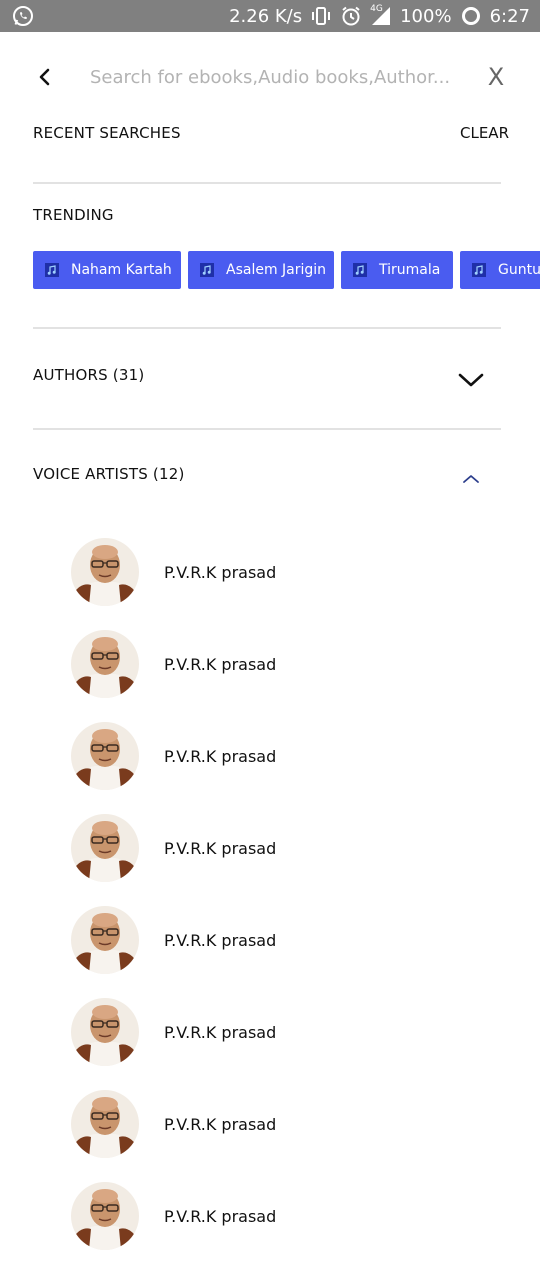 This screenshot has width=540, height=1263. I want to click on network-type-label: 4G, so click(376, 9).